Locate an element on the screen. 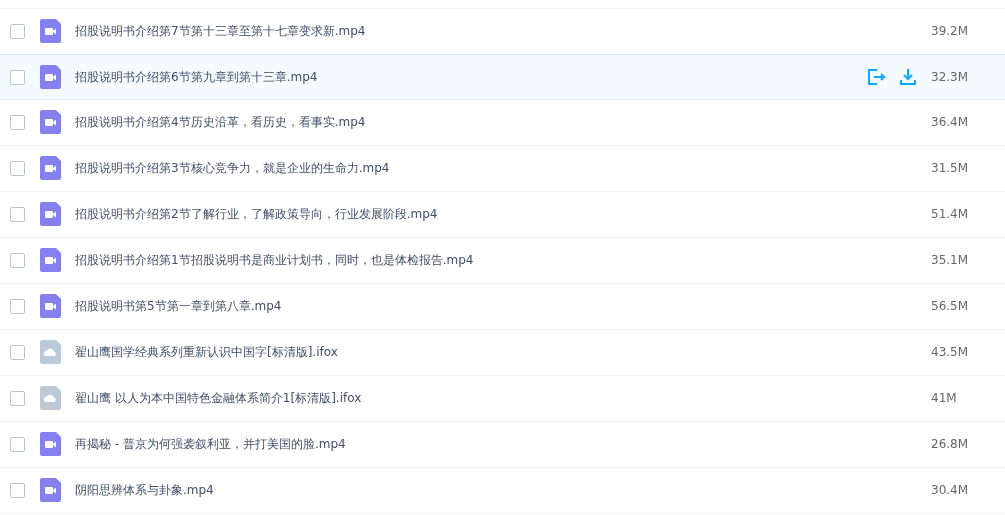 This screenshot has width=1005, height=515. share-icon is located at coordinates (876, 77).